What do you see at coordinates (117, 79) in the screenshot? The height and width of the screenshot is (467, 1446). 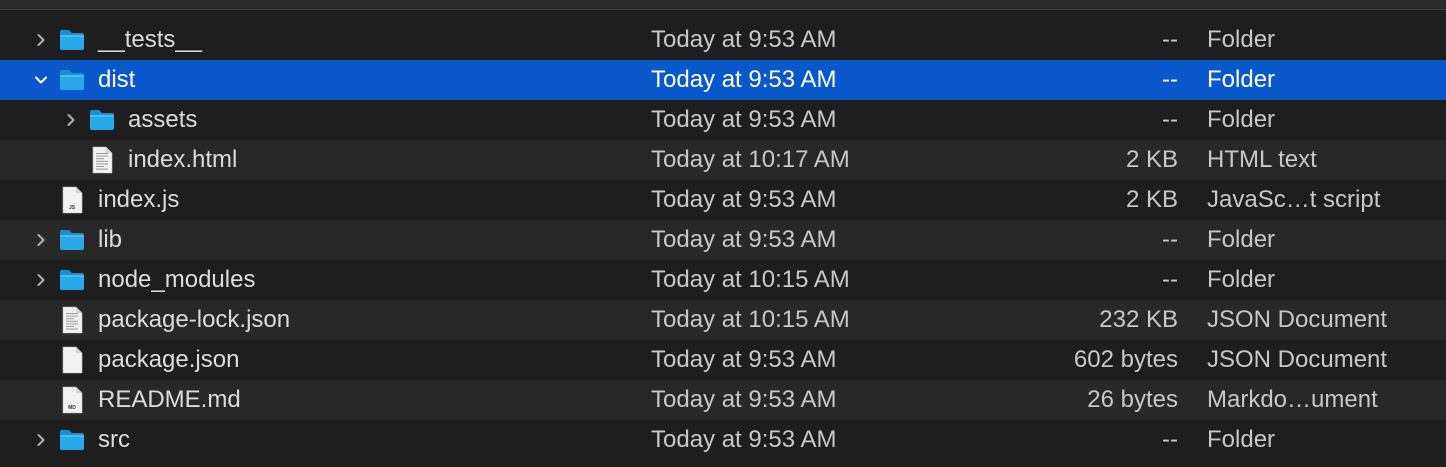 I see `file-name: dist` at bounding box center [117, 79].